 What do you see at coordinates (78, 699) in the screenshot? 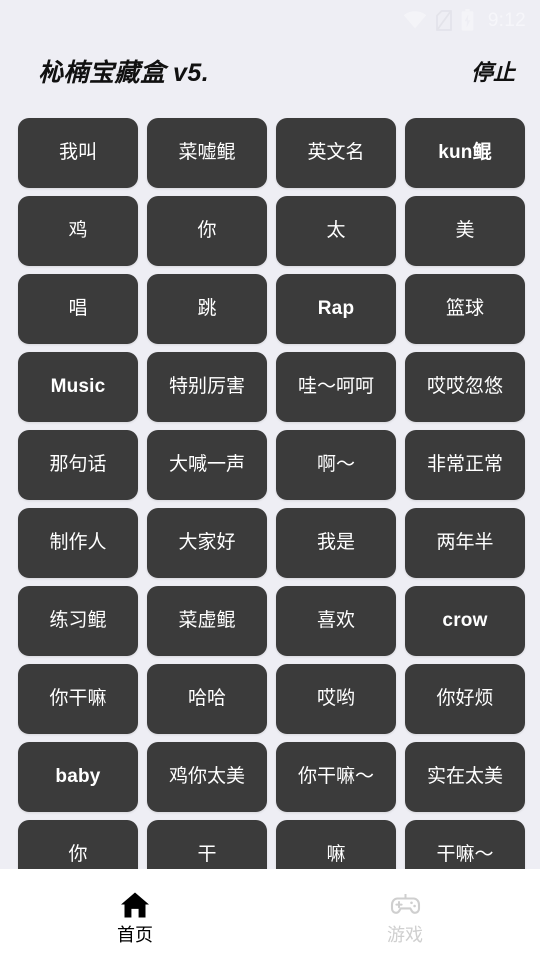
I see `phrase-button: 你干嘛` at bounding box center [78, 699].